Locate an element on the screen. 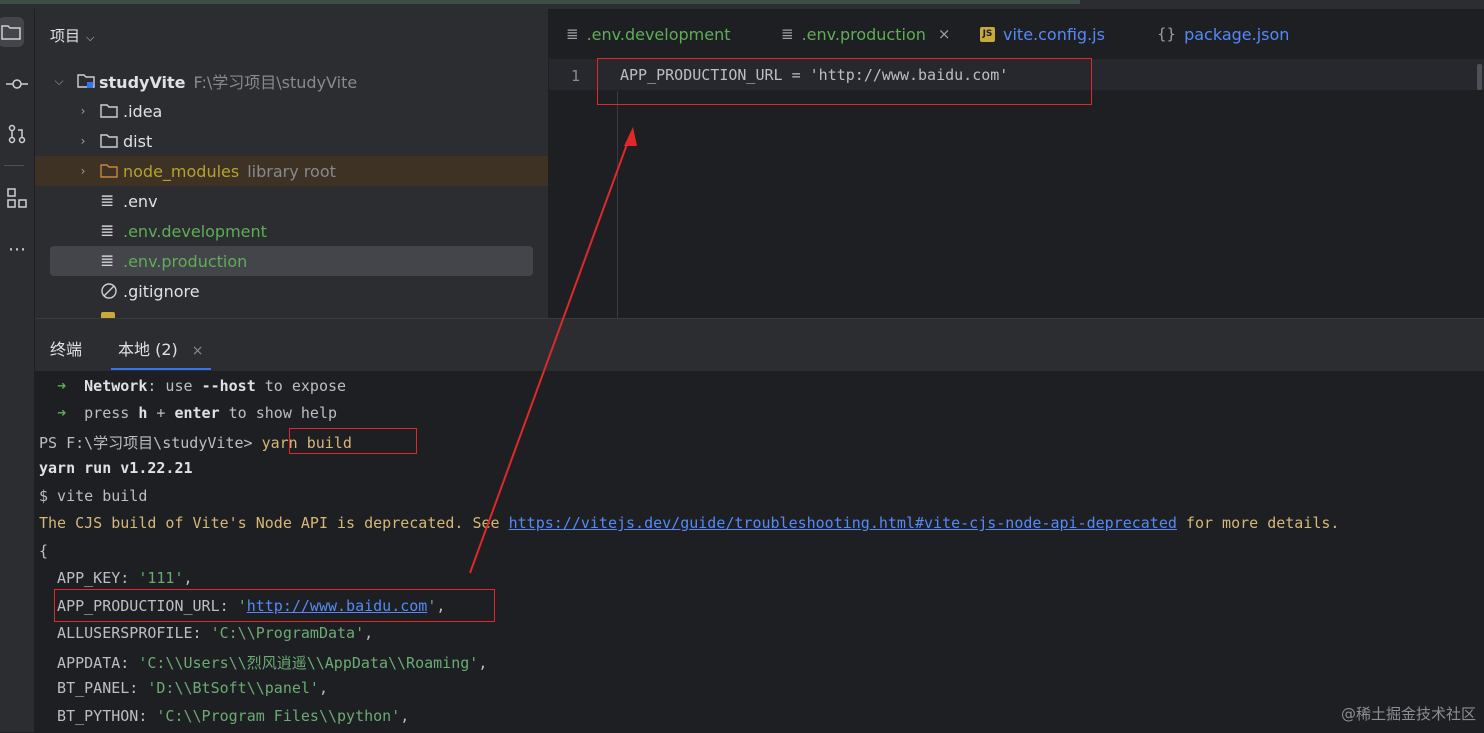 The width and height of the screenshot is (1484, 733). annotation-arrow is located at coordinates (553, 350).